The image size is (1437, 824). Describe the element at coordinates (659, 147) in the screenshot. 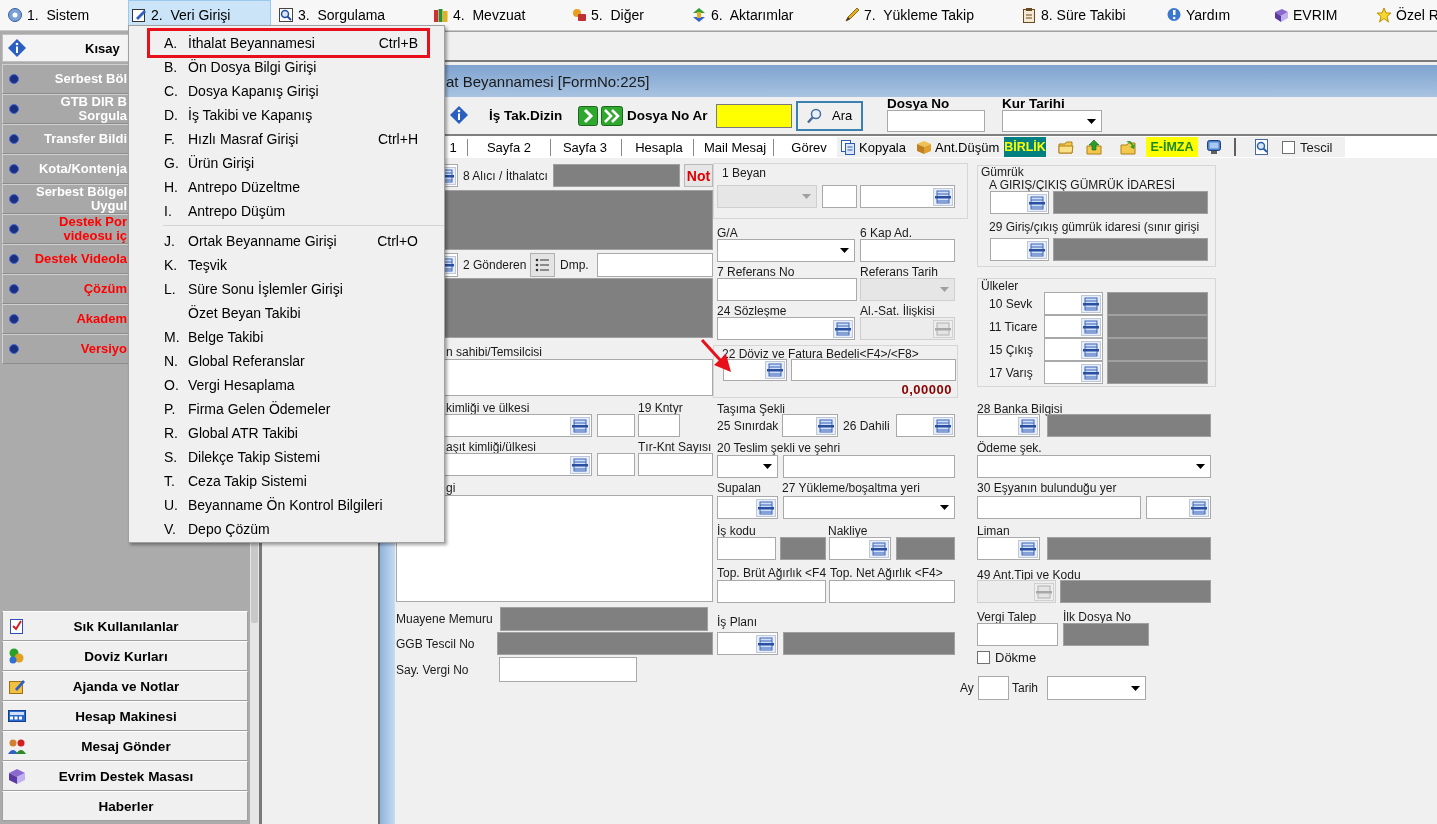

I see `tab: Hesapla` at that location.